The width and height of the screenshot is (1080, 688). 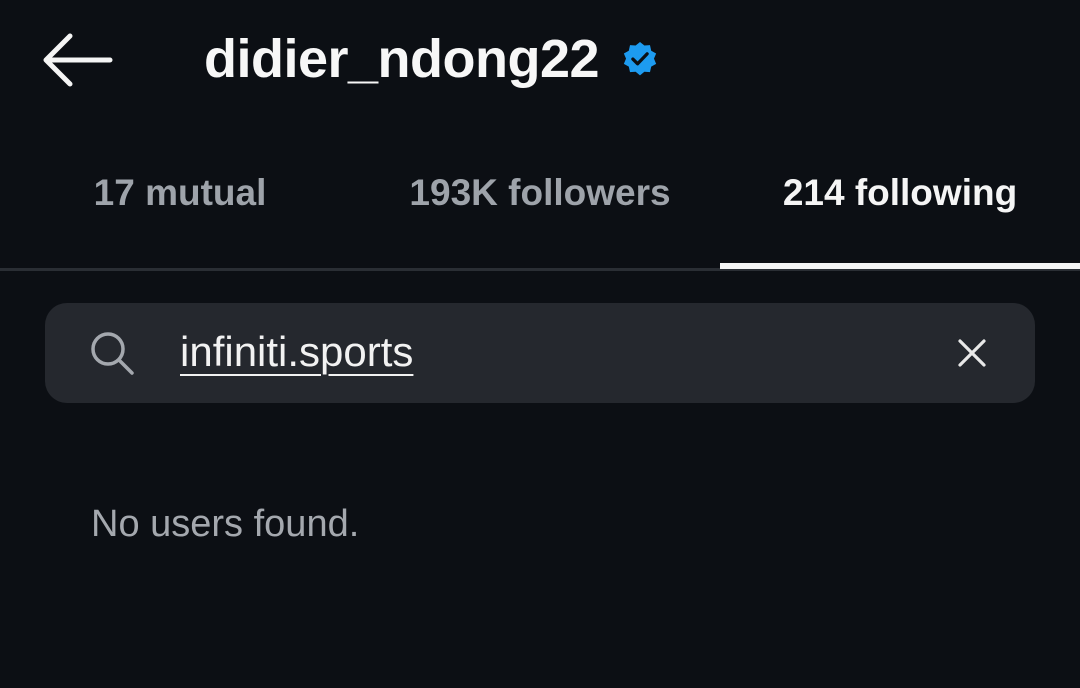 What do you see at coordinates (180, 192) in the screenshot?
I see `tab-mutual-label: 17 mutual` at bounding box center [180, 192].